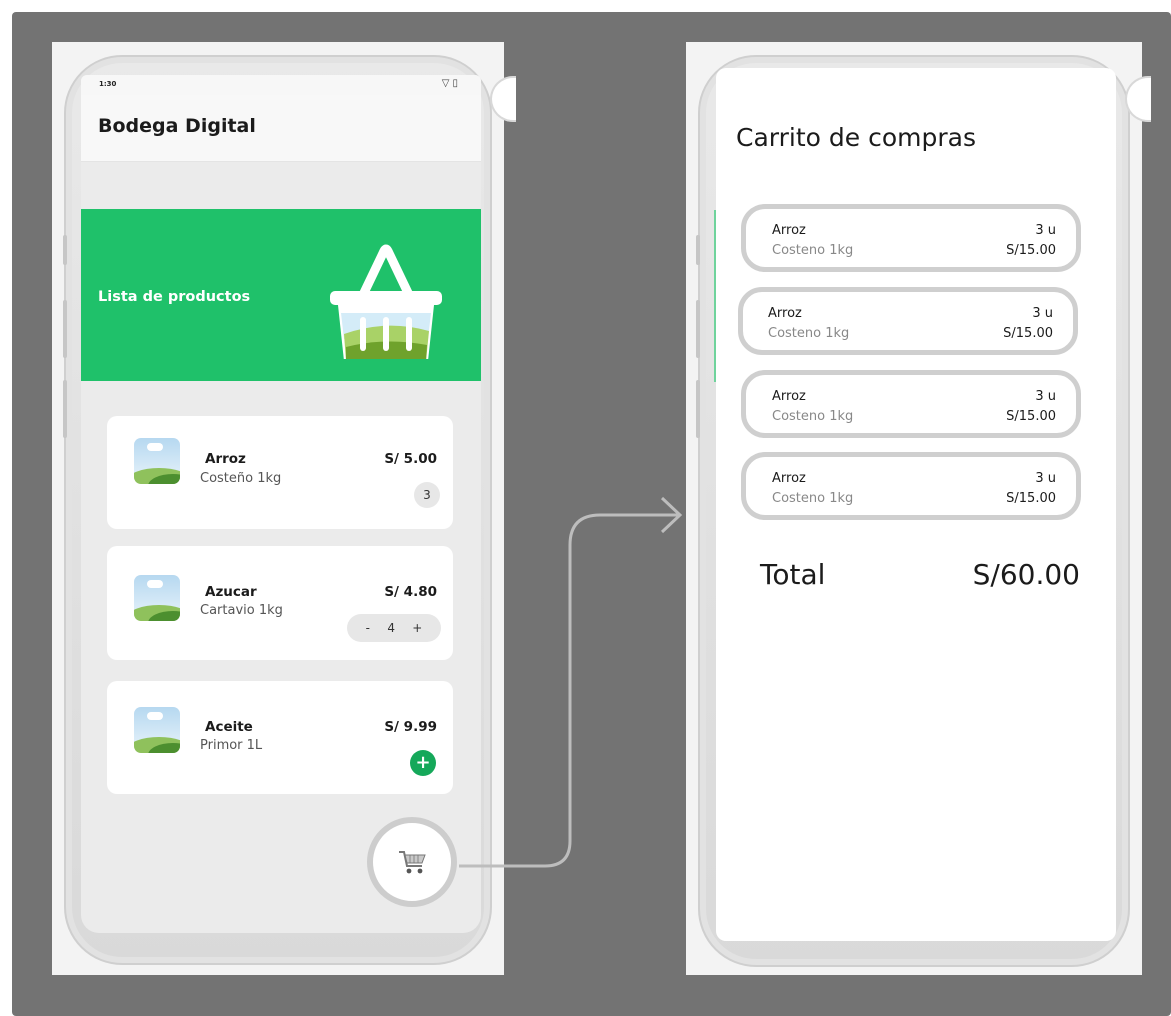  Describe the element at coordinates (793, 574) in the screenshot. I see `total-label: Total` at that location.